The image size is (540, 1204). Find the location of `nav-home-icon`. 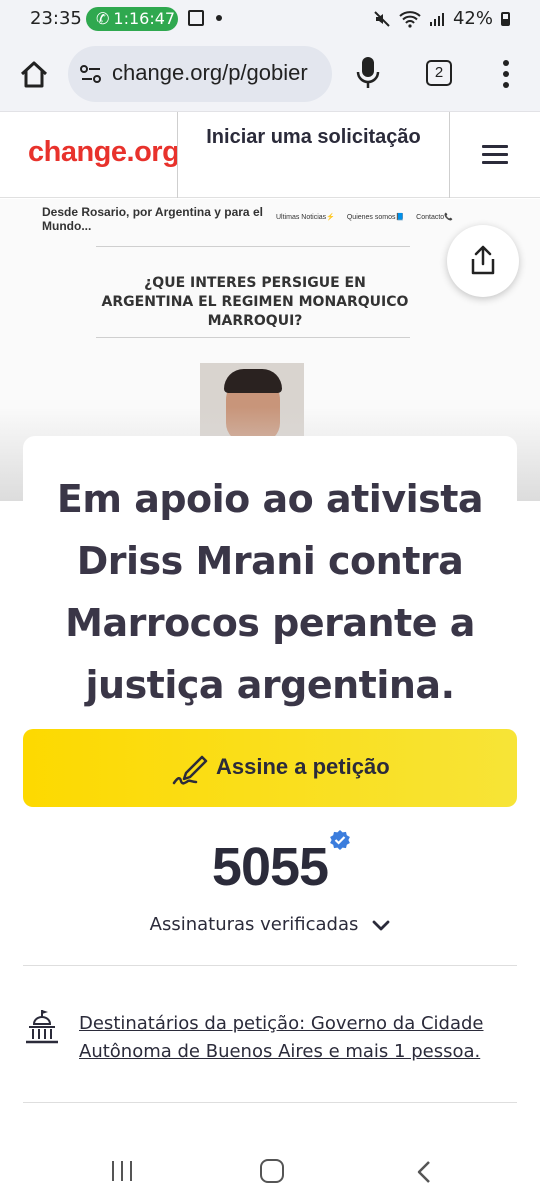

nav-home-icon is located at coordinates (272, 1171).